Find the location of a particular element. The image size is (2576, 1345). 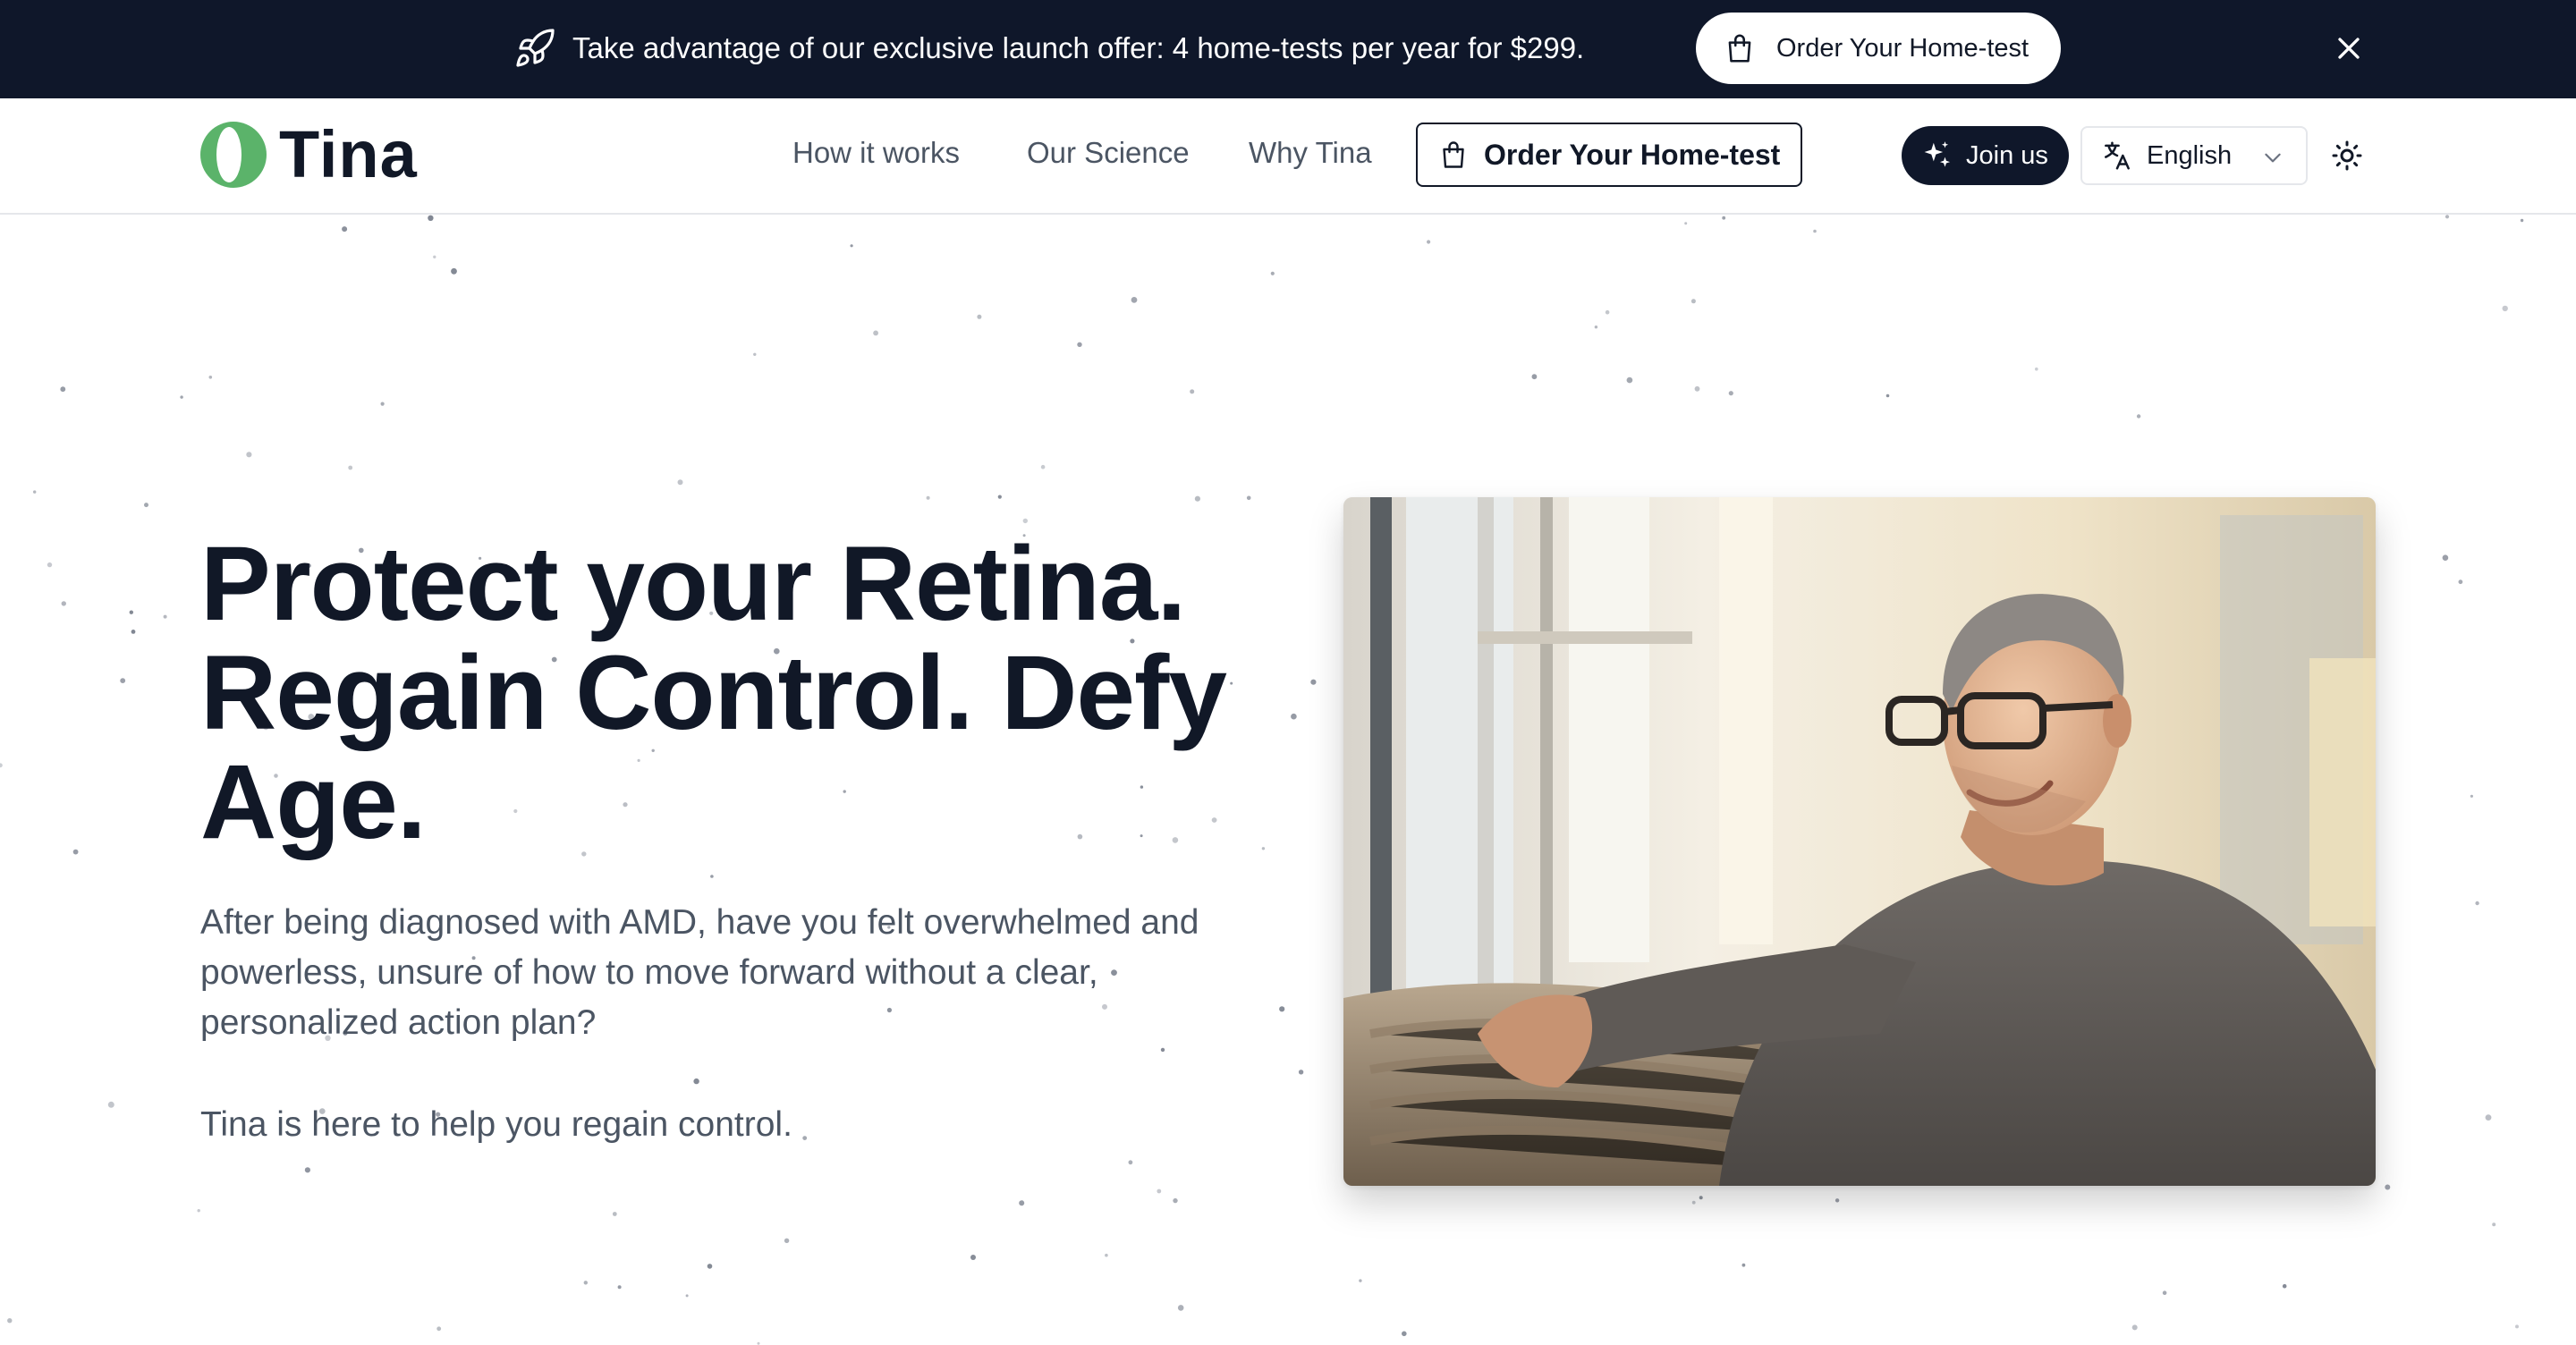

order-home-test-button: Order Your Home-test is located at coordinates (1609, 155).